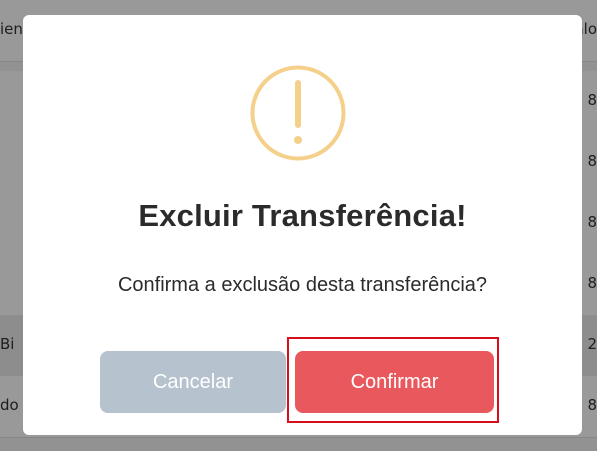 Image resolution: width=597 pixels, height=451 pixels. Describe the element at coordinates (393, 380) in the screenshot. I see `confirm-button-highlight` at that location.